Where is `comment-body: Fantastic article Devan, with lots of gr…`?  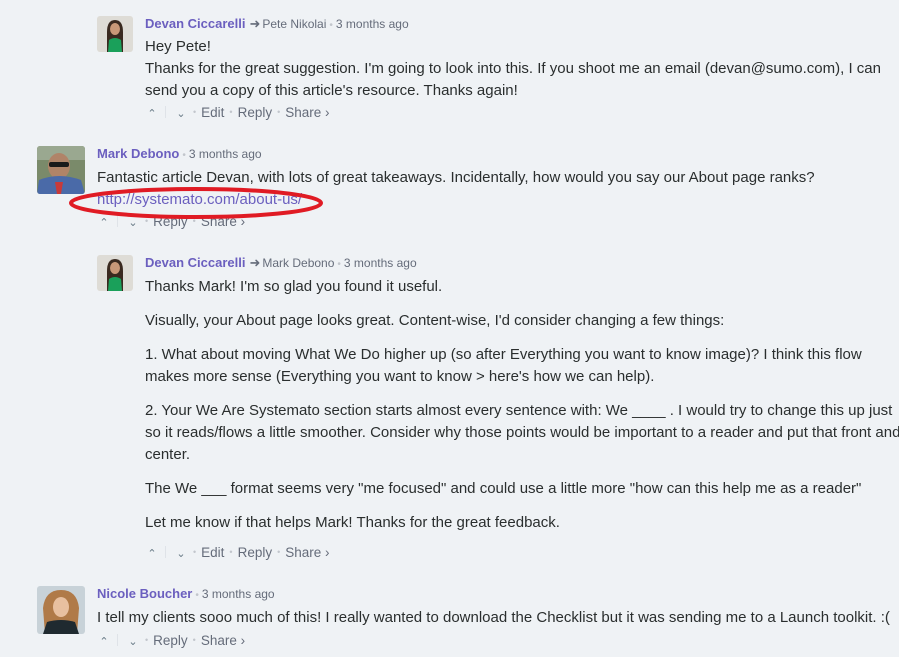
comment-body: Fantastic article Devan, with lots of gr… is located at coordinates (492, 189).